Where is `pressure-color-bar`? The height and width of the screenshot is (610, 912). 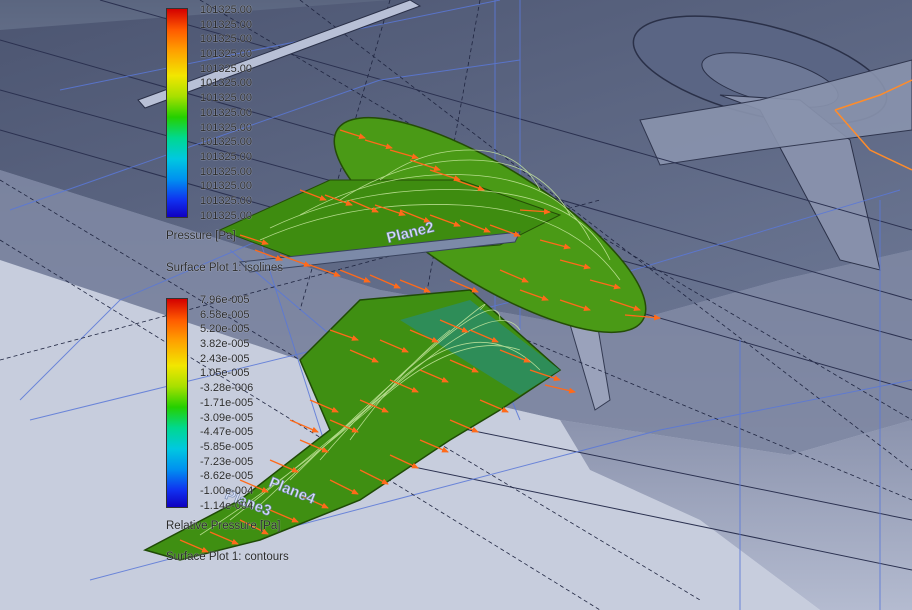
pressure-color-bar is located at coordinates (177, 113).